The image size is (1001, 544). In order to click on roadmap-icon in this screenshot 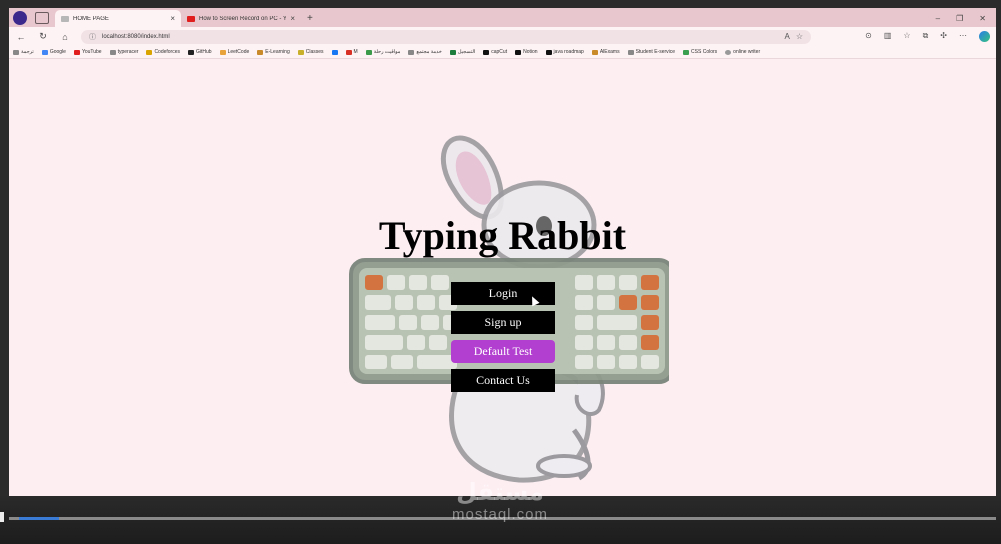, I will do `click(548, 52)`.